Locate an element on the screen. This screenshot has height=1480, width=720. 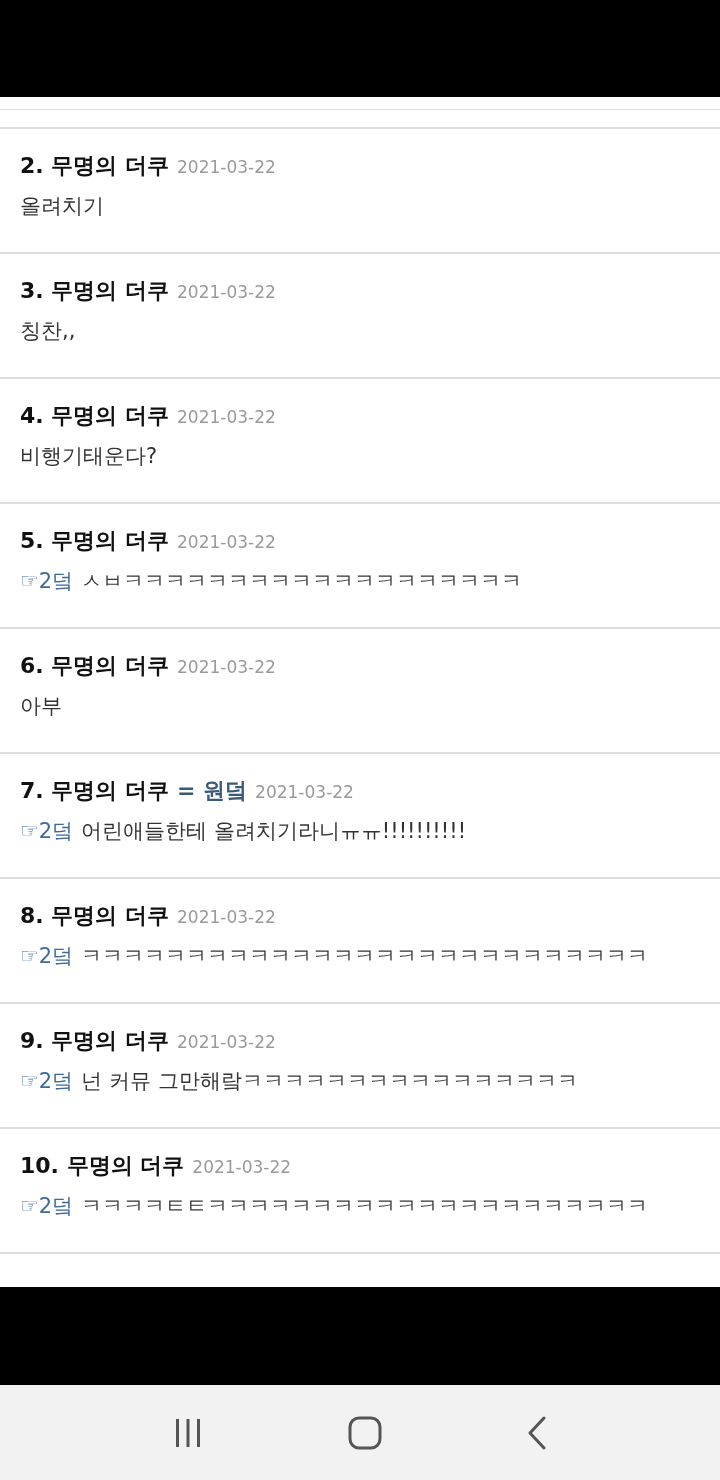
comment-author: 5. 무명의 더쿠 is located at coordinates (94, 541).